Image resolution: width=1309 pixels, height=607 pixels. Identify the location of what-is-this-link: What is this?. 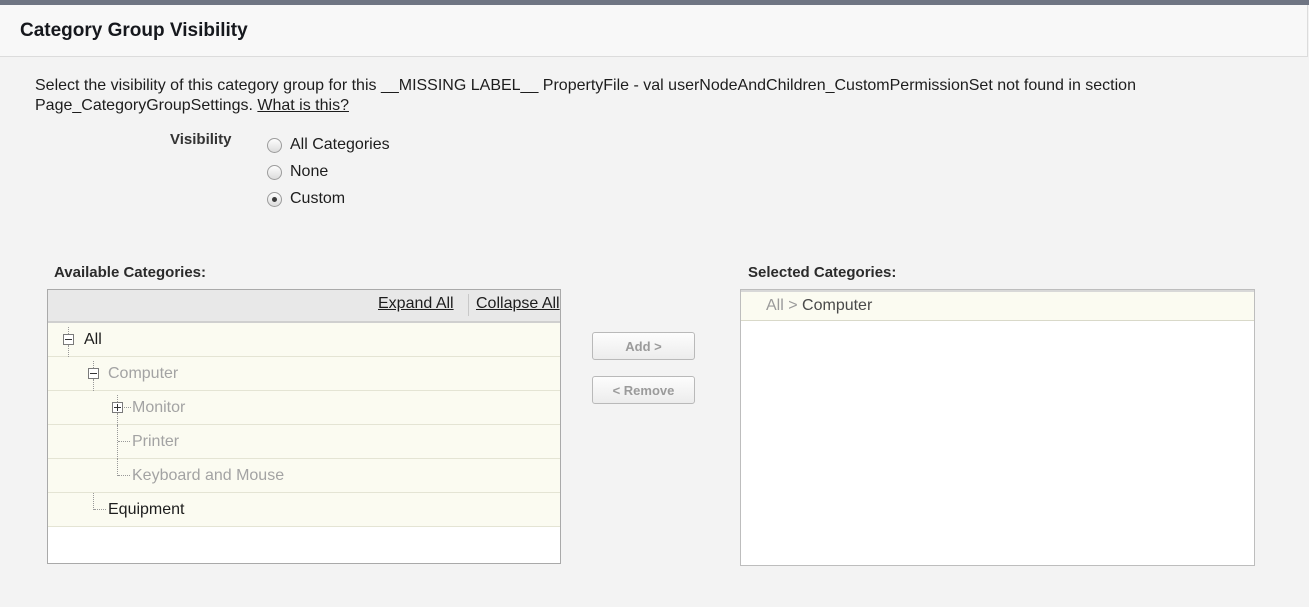
(303, 105).